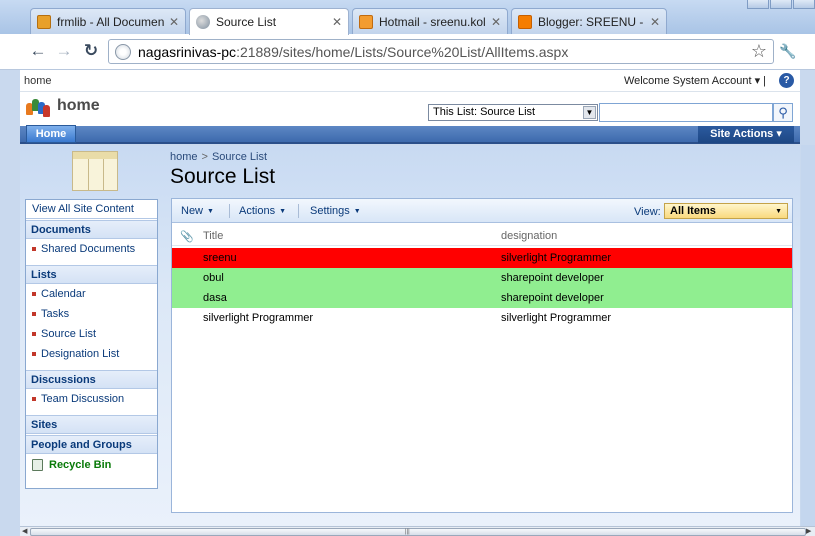 The height and width of the screenshot is (536, 815). Describe the element at coordinates (24, 531) in the screenshot. I see `scroll-left-arrow-icon: ◀` at that location.